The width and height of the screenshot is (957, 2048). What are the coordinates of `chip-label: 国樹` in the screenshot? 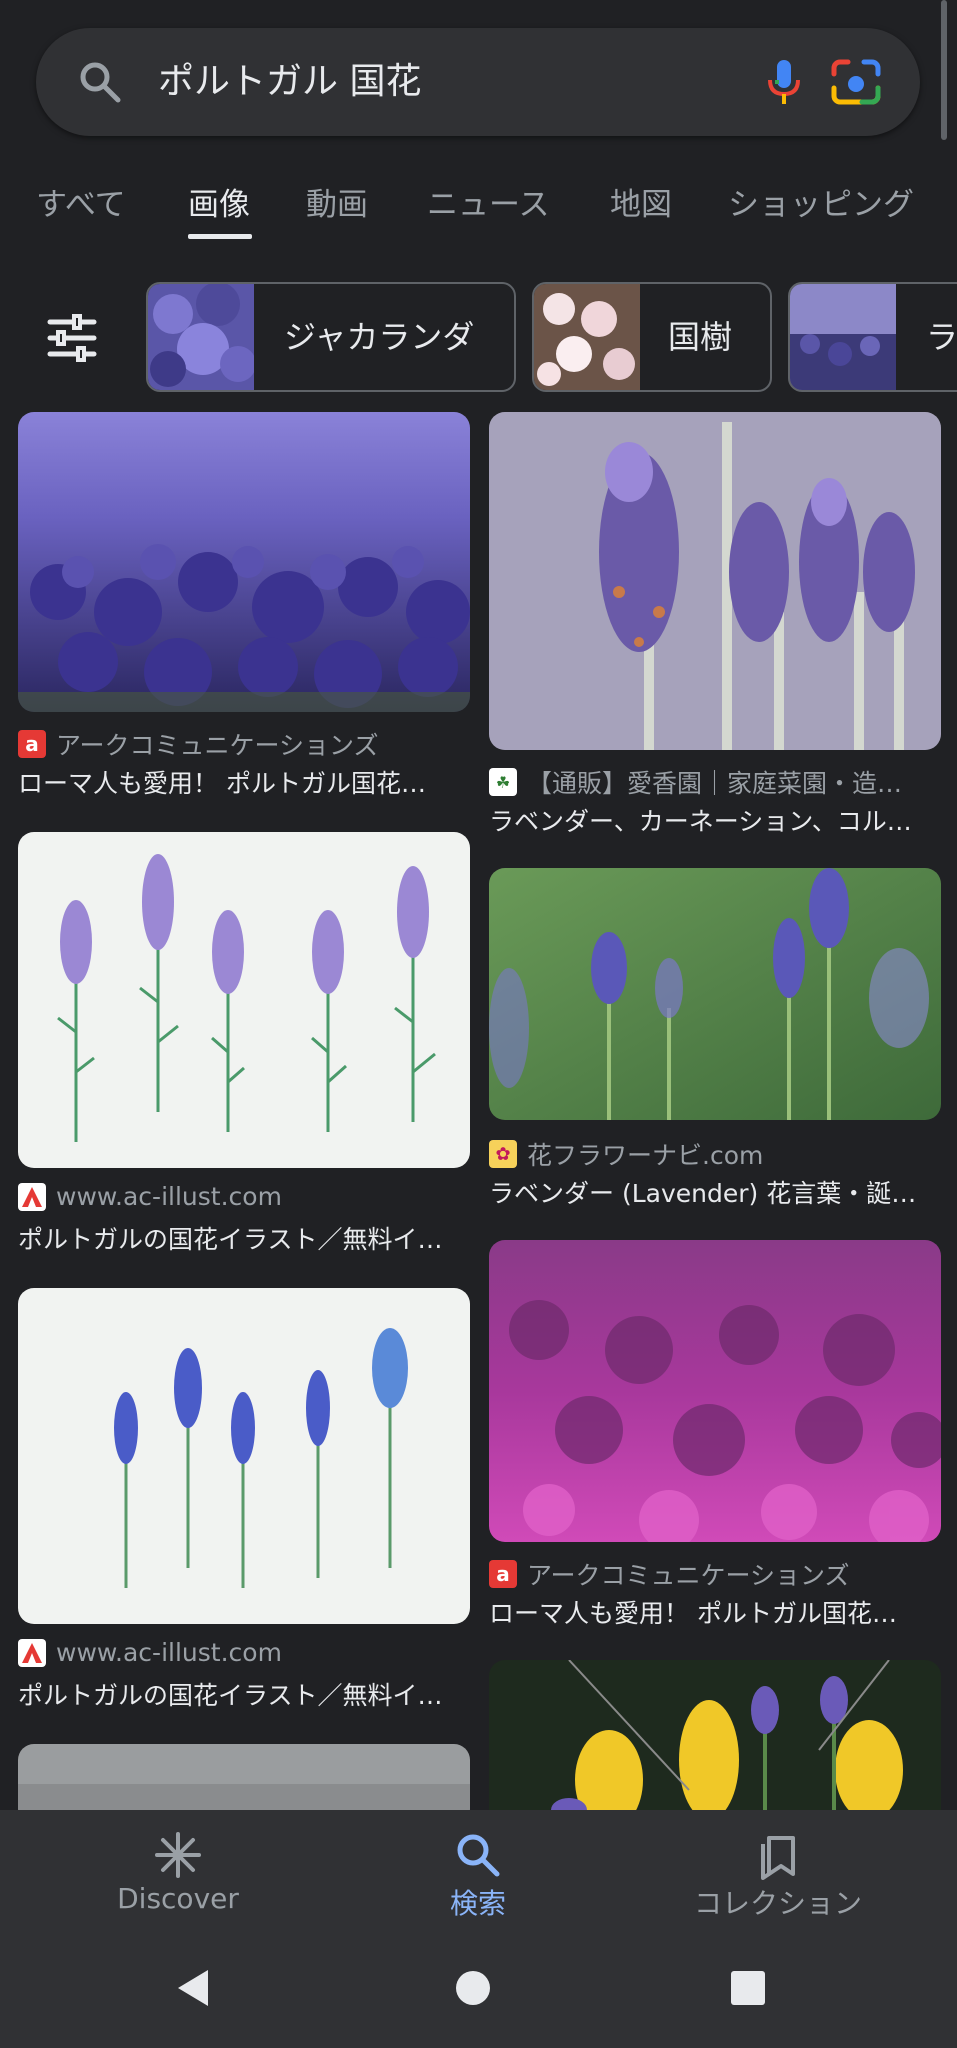 It's located at (700, 337).